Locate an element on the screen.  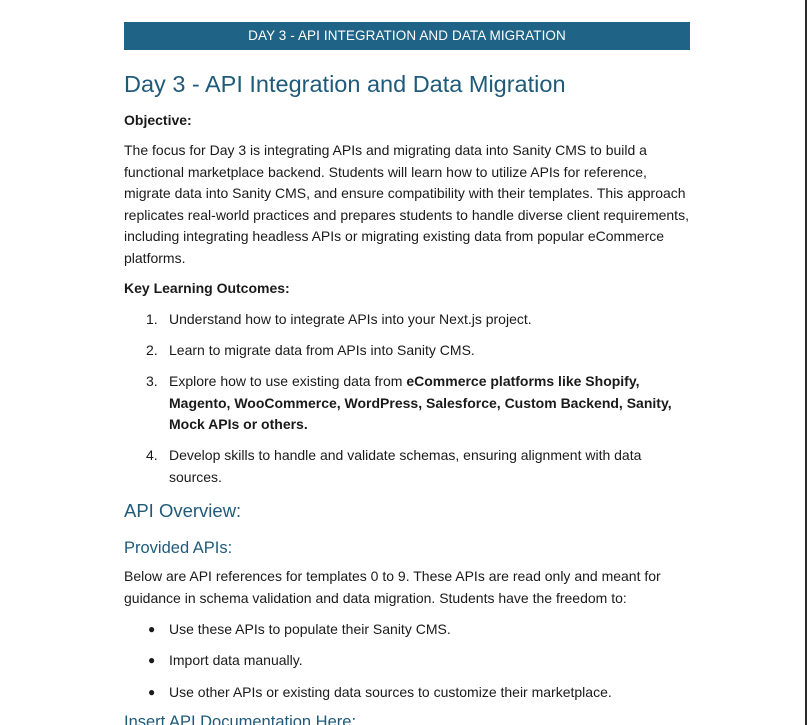
section-heading-api-overview: API Overview: is located at coordinates (183, 510).